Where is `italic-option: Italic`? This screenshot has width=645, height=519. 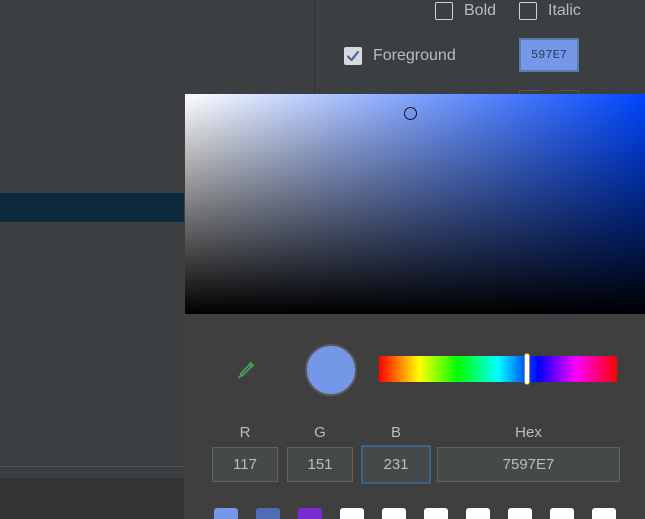 italic-option: Italic is located at coordinates (550, 11).